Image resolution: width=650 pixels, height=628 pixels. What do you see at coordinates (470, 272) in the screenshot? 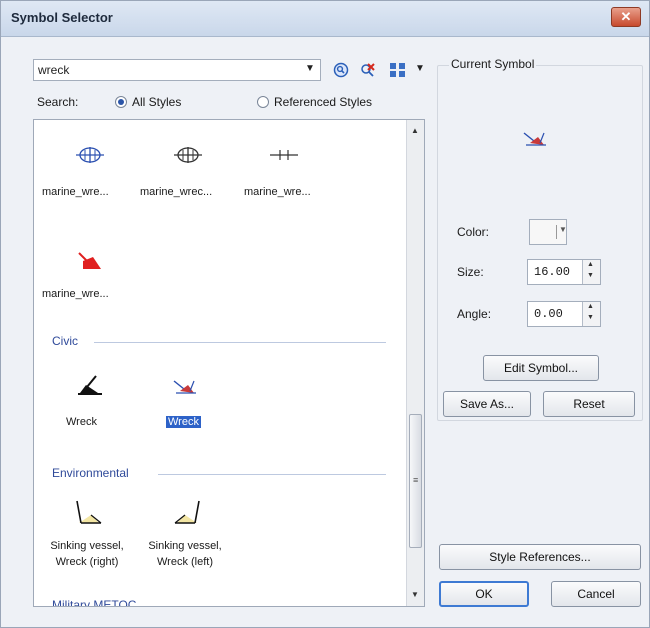
I see `size-label: Size:` at bounding box center [470, 272].